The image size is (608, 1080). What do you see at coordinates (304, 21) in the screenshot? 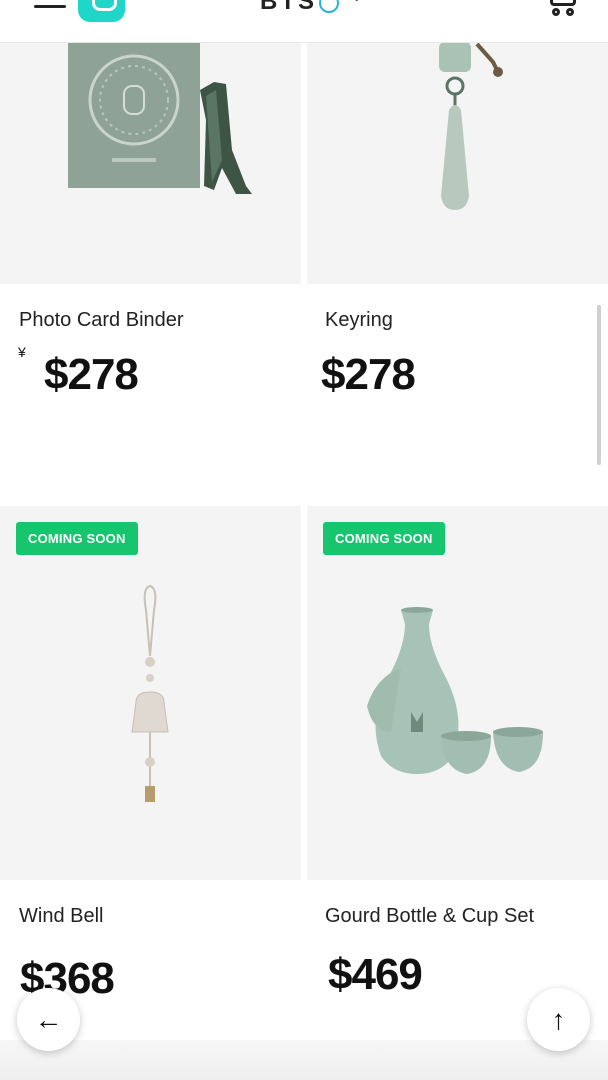
I see `top-header: BTS ⌄` at bounding box center [304, 21].